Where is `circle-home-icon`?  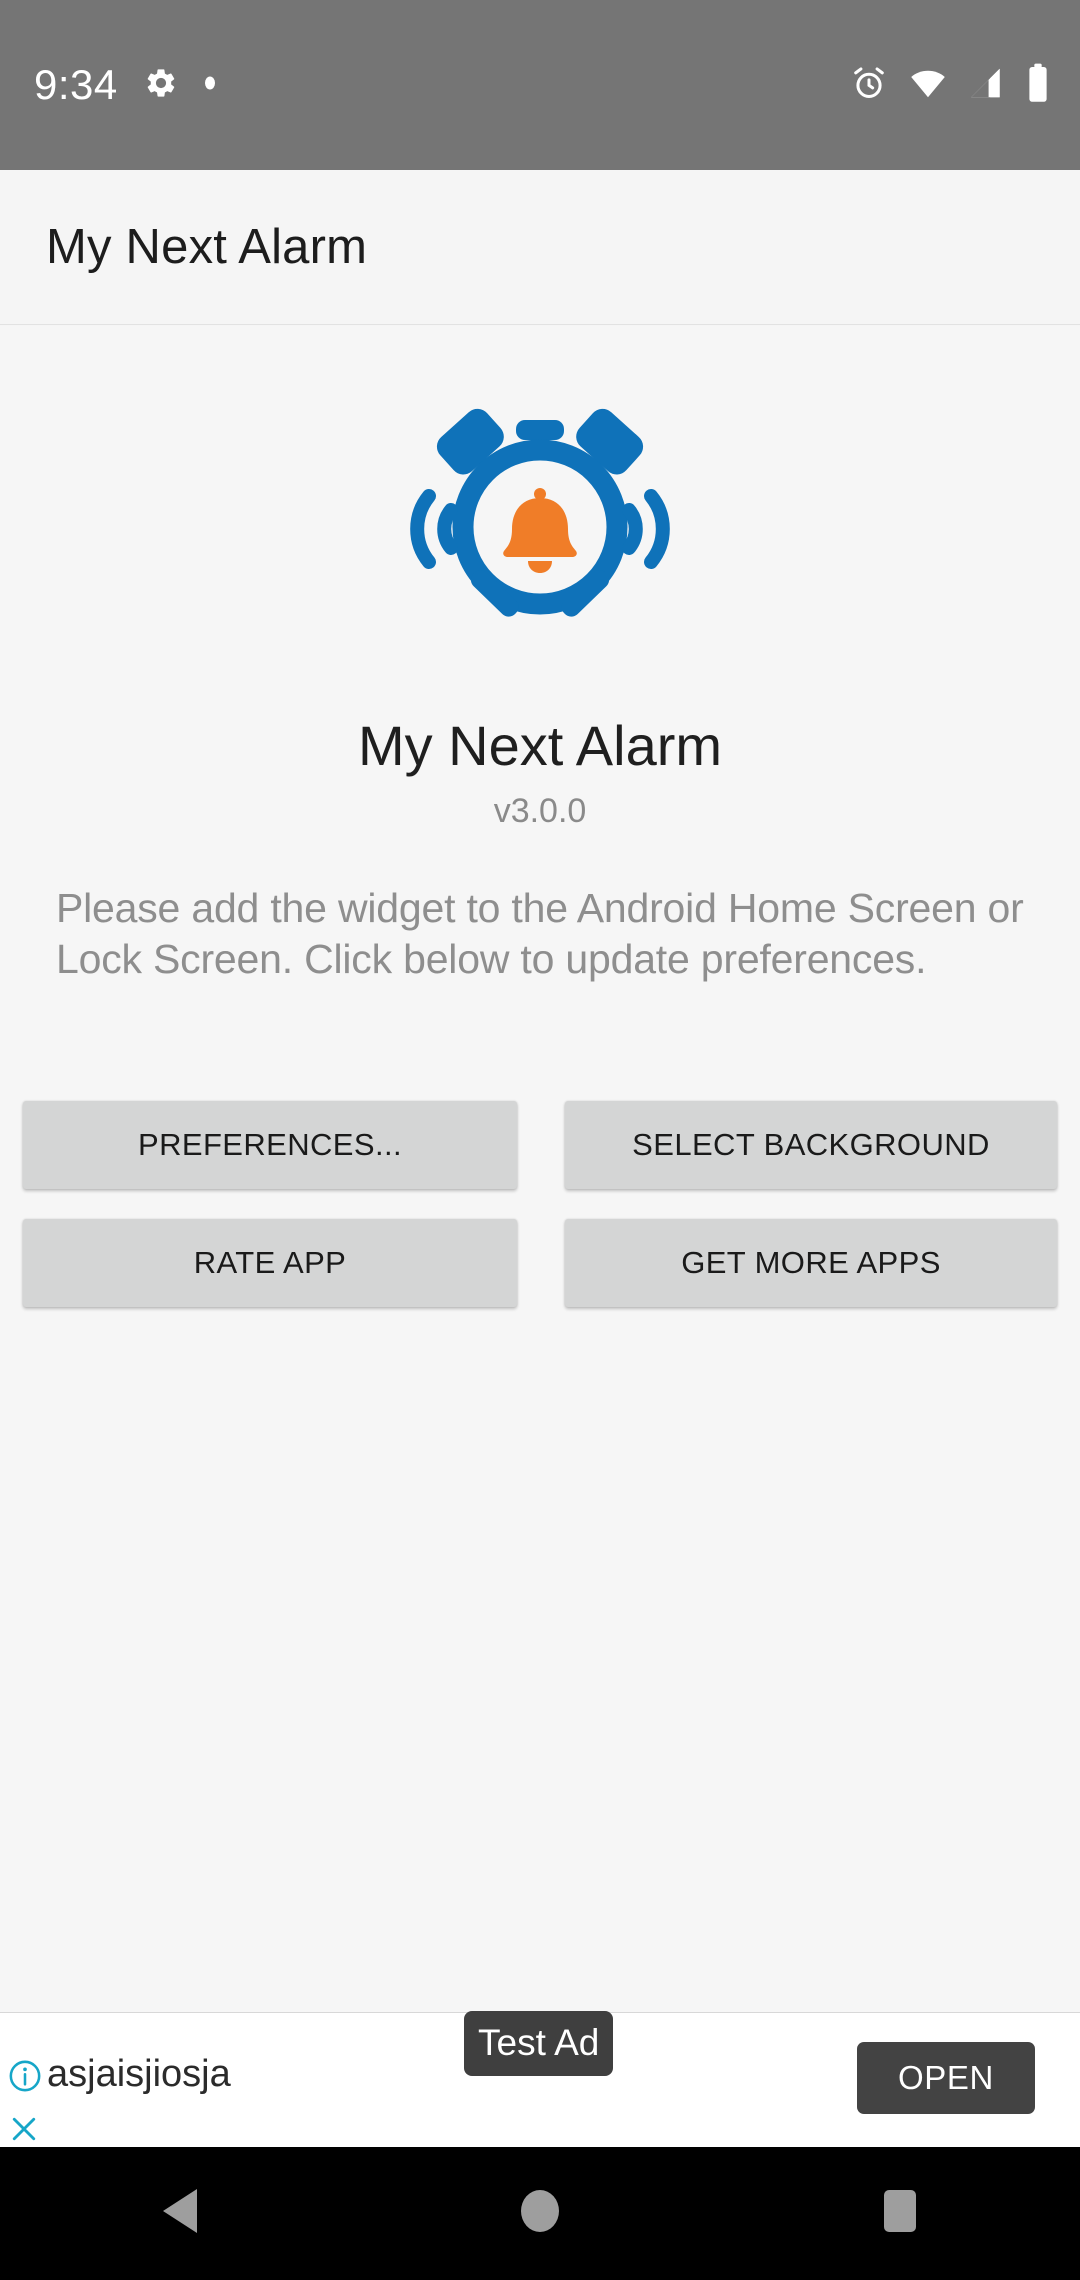 circle-home-icon is located at coordinates (540, 2213).